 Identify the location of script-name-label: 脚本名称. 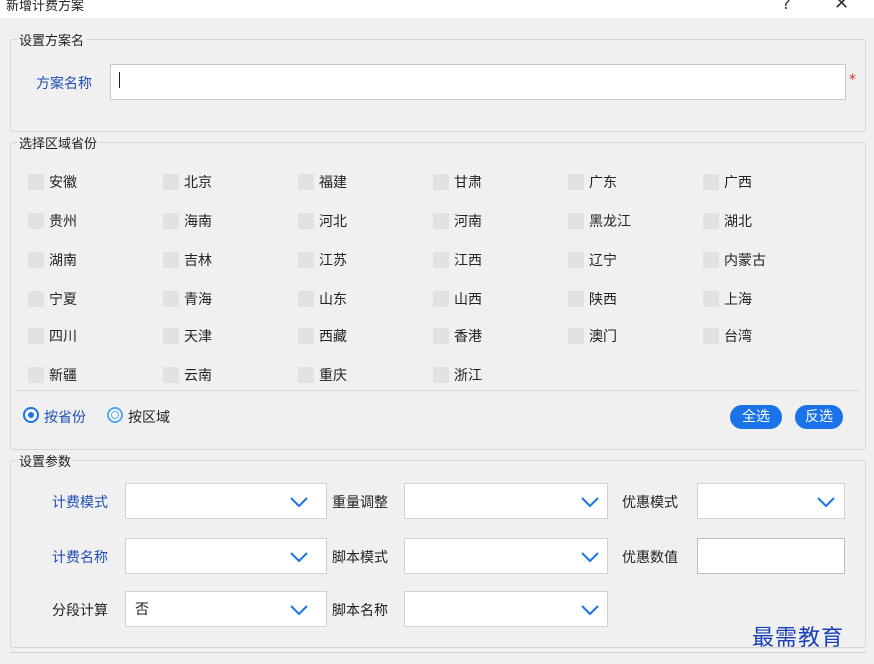
(360, 611).